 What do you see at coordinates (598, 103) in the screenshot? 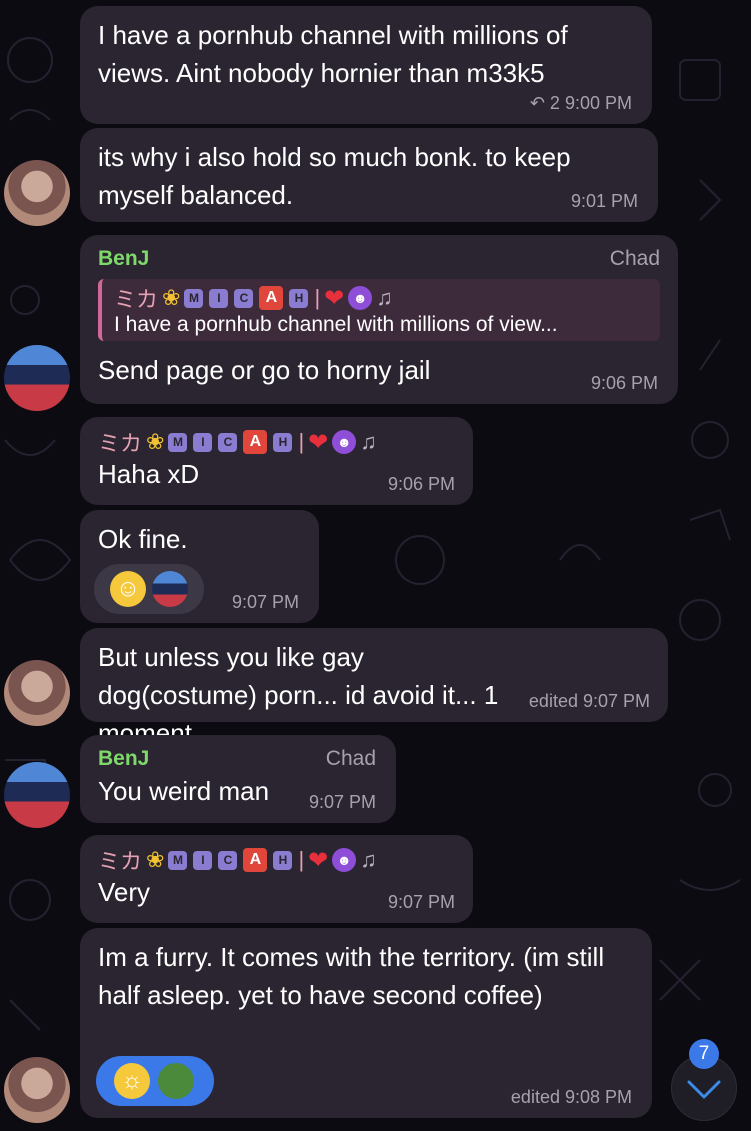
I see `message-time: 9:00 PM` at bounding box center [598, 103].